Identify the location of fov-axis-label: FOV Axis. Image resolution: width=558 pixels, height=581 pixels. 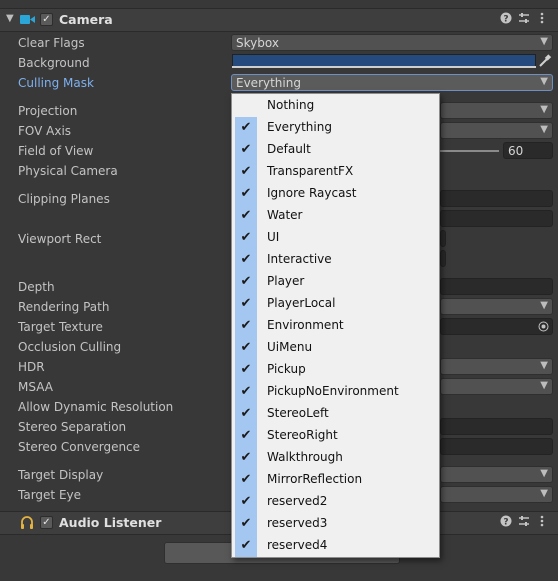
(45, 131).